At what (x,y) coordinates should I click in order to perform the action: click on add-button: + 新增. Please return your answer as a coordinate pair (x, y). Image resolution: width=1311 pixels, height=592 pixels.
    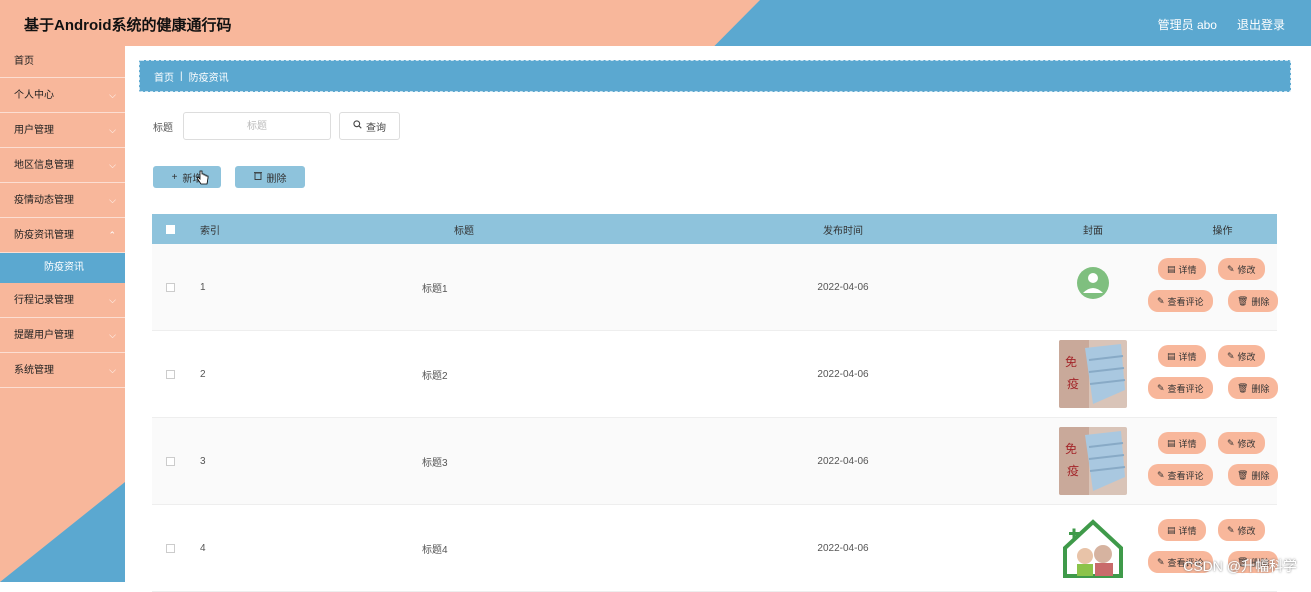
    Looking at the image, I should click on (187, 177).